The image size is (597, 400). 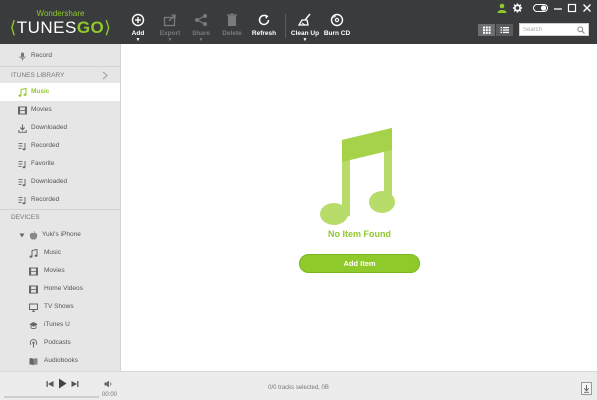 I want to click on export-button: Export ▼, so click(x=170, y=28).